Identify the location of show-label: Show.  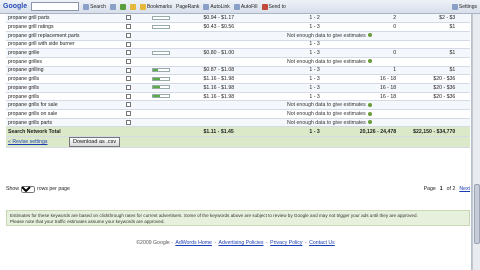
(12, 189).